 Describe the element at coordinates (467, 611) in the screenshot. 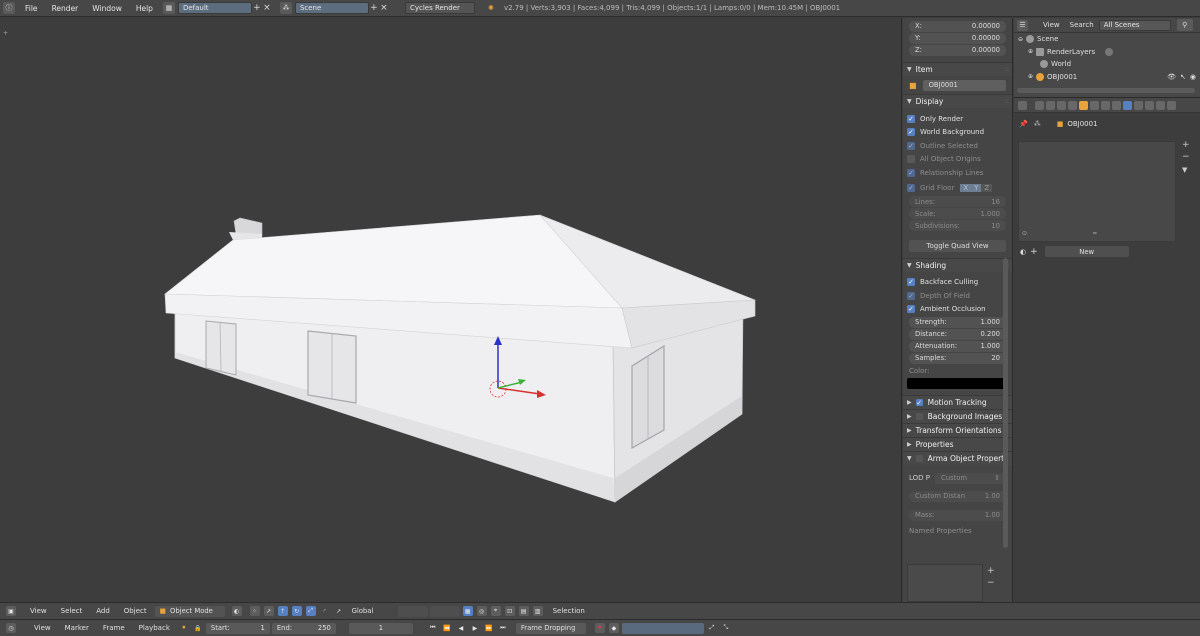

I see `lock-camera-icon: ▦` at that location.